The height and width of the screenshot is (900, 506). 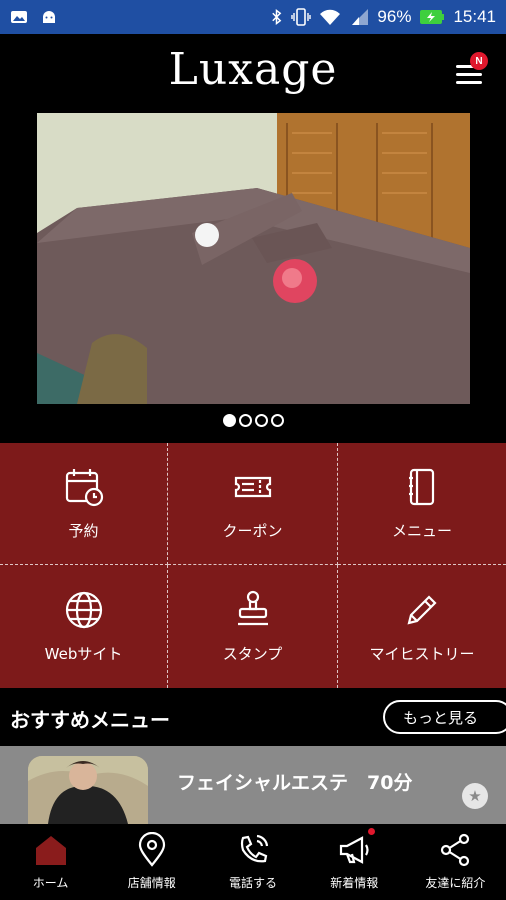 What do you see at coordinates (432, 17) in the screenshot?
I see `battery-charging-icon` at bounding box center [432, 17].